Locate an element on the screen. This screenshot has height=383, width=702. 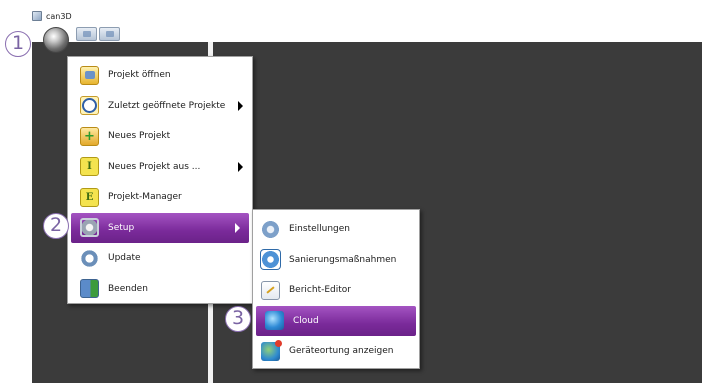
exit-door-icon is located at coordinates (89, 289).